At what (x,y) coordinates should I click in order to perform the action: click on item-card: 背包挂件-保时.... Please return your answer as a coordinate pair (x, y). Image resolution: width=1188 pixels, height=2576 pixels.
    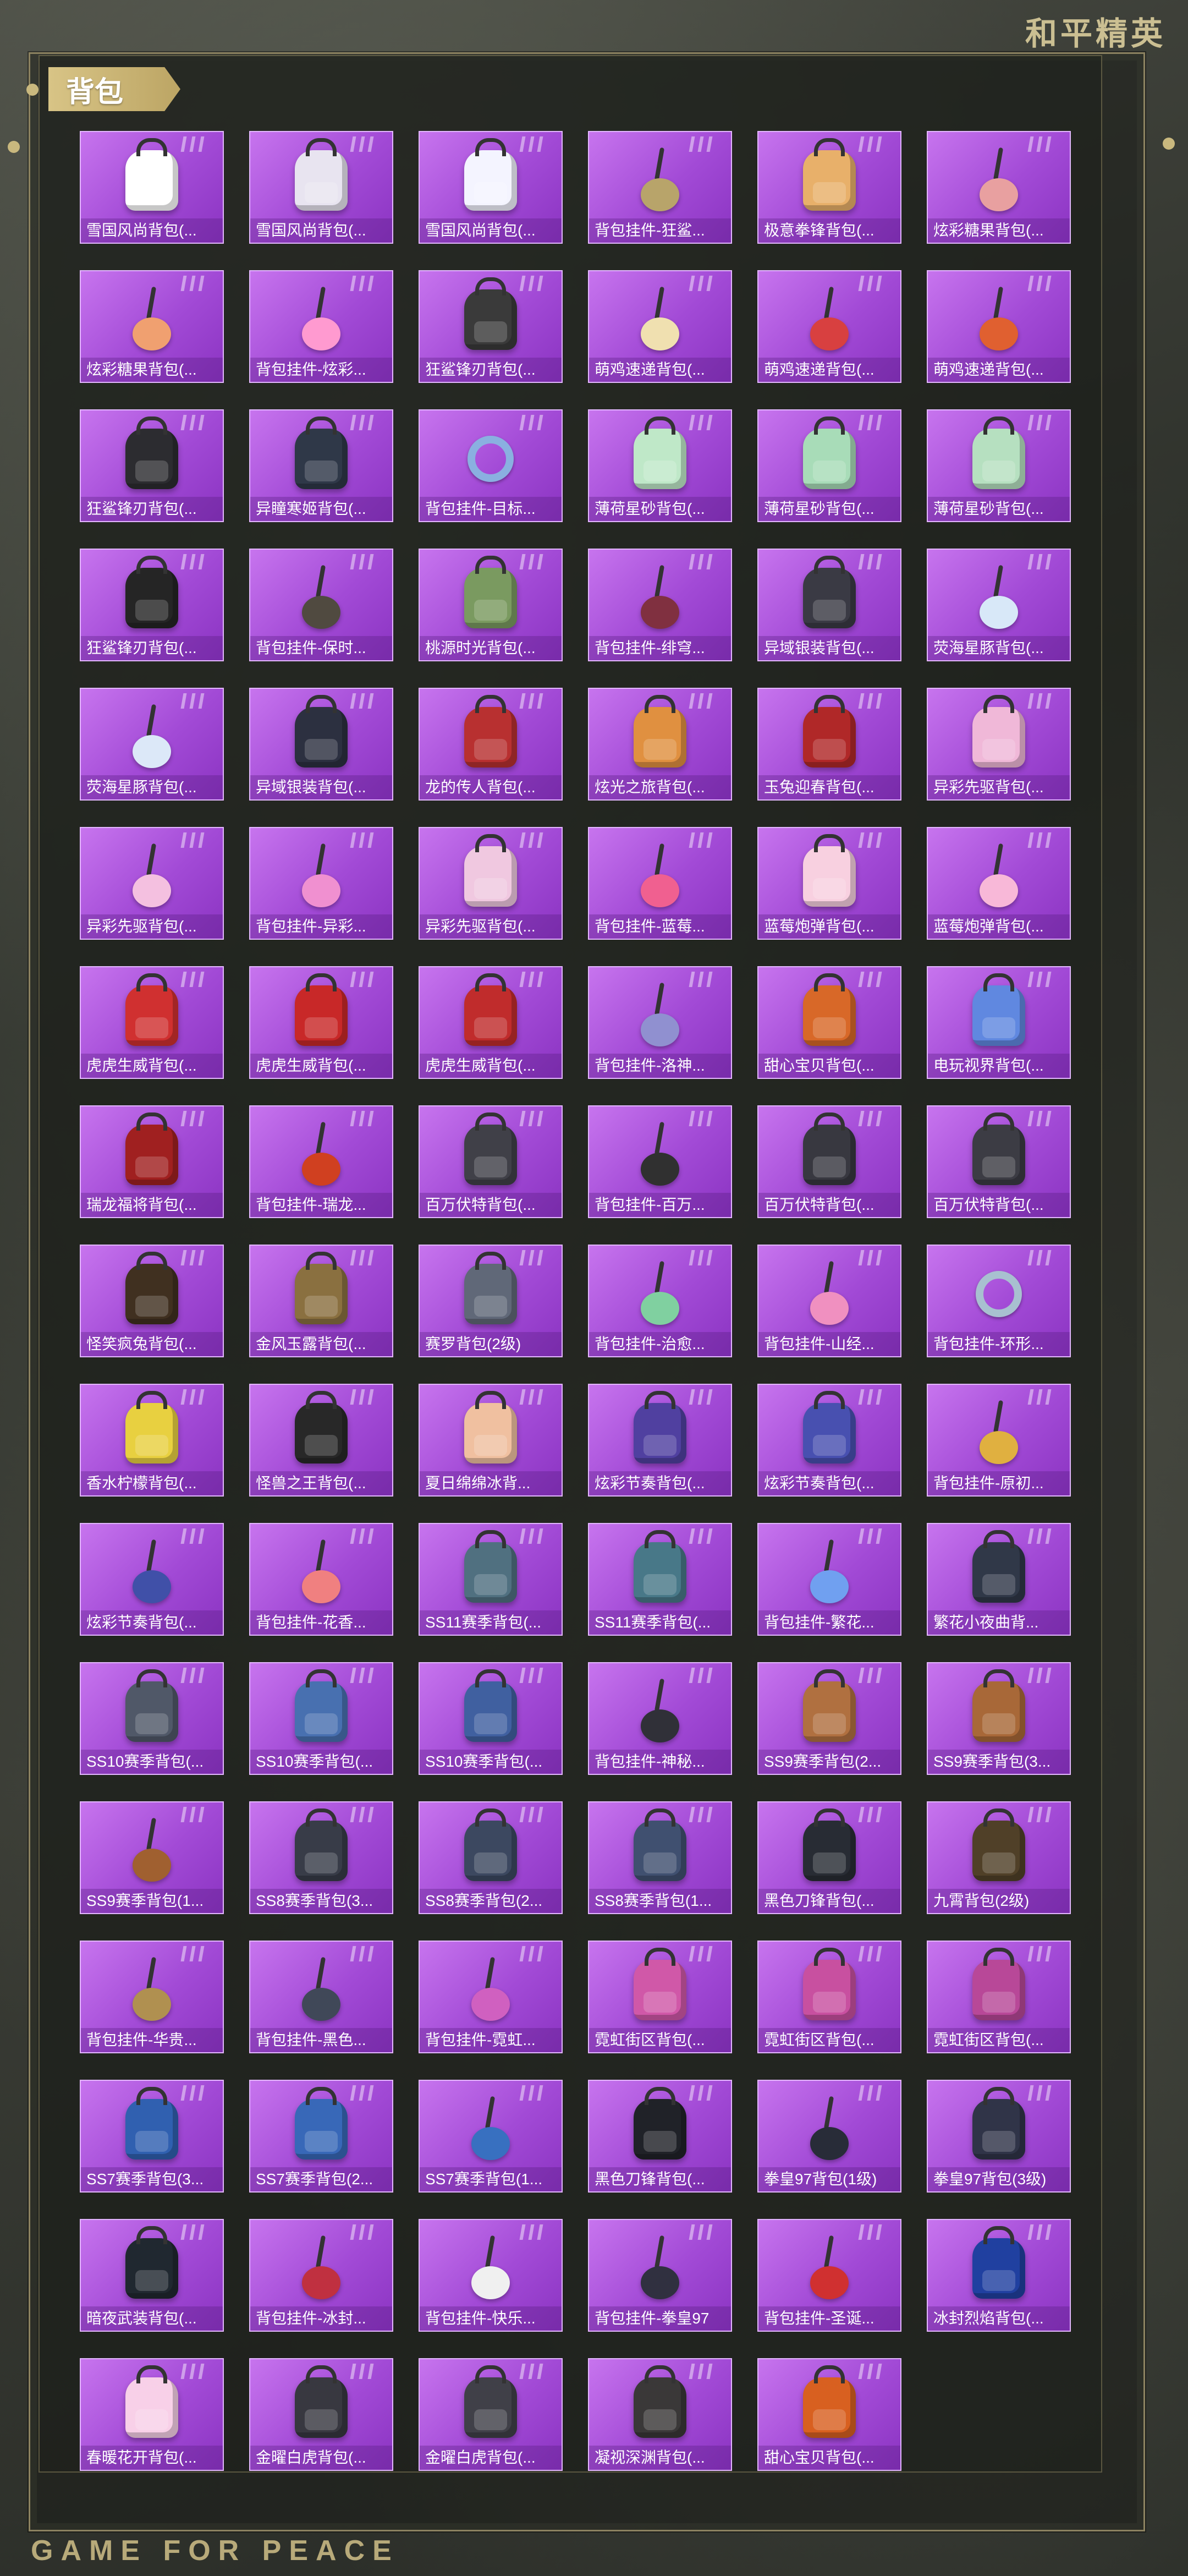
    Looking at the image, I should click on (321, 605).